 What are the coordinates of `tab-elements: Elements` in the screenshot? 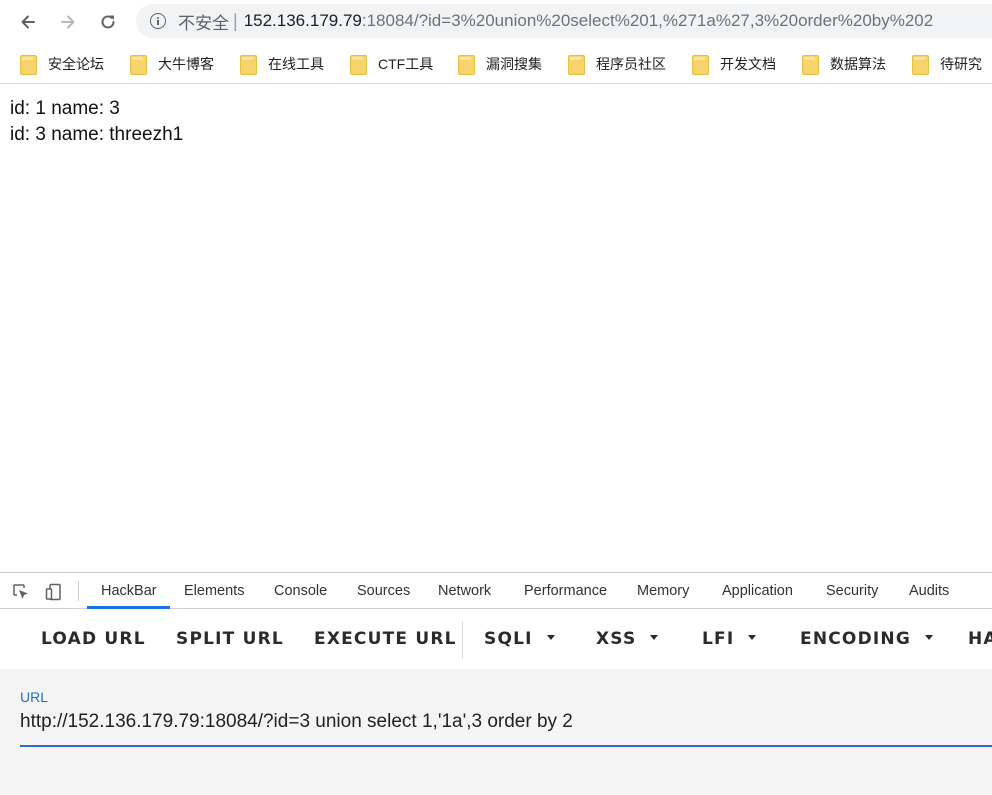 It's located at (214, 591).